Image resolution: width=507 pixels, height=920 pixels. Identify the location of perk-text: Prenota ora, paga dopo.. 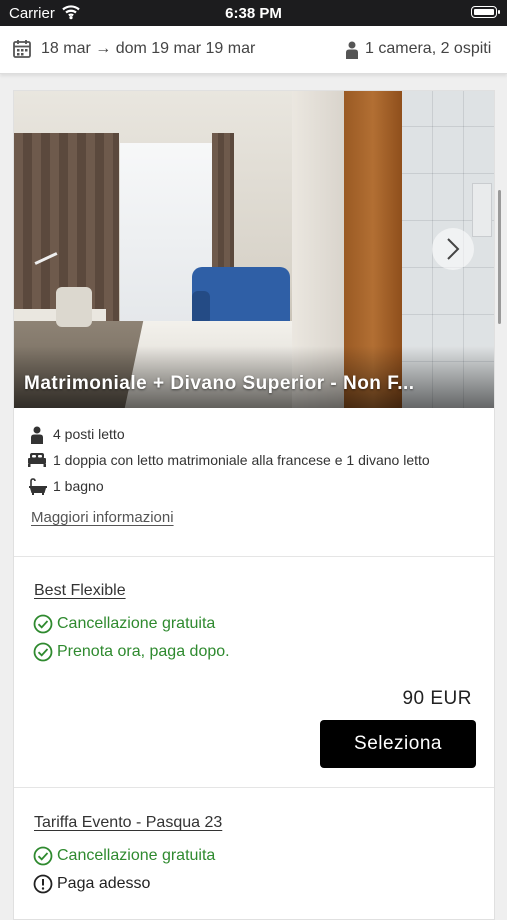
(143, 651).